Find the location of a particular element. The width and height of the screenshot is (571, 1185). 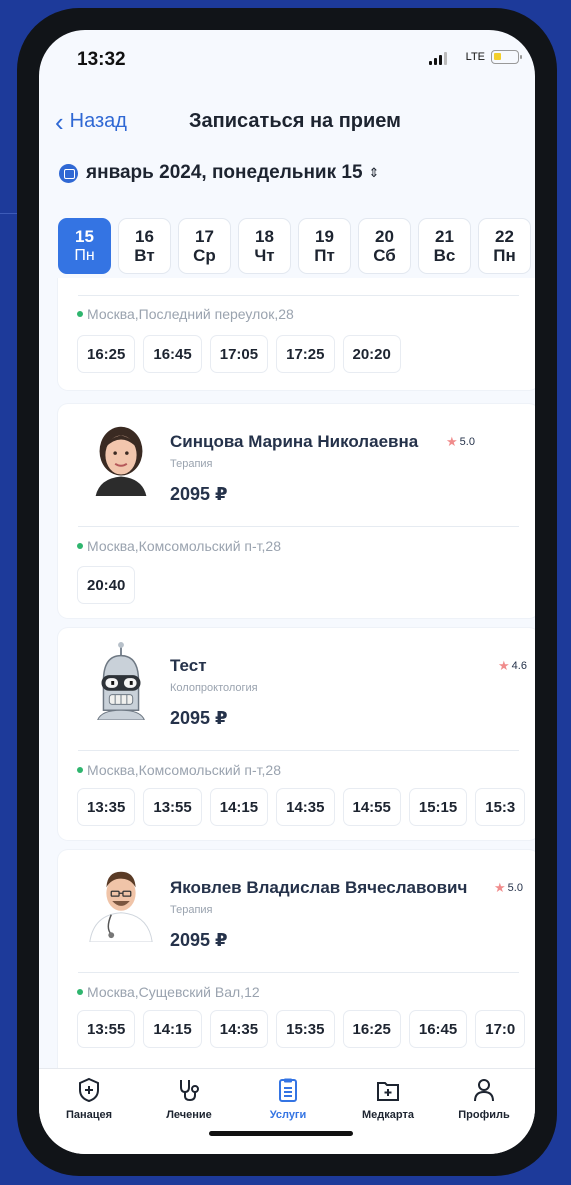

tab-uslugi: Услуги is located at coordinates (288, 1099).